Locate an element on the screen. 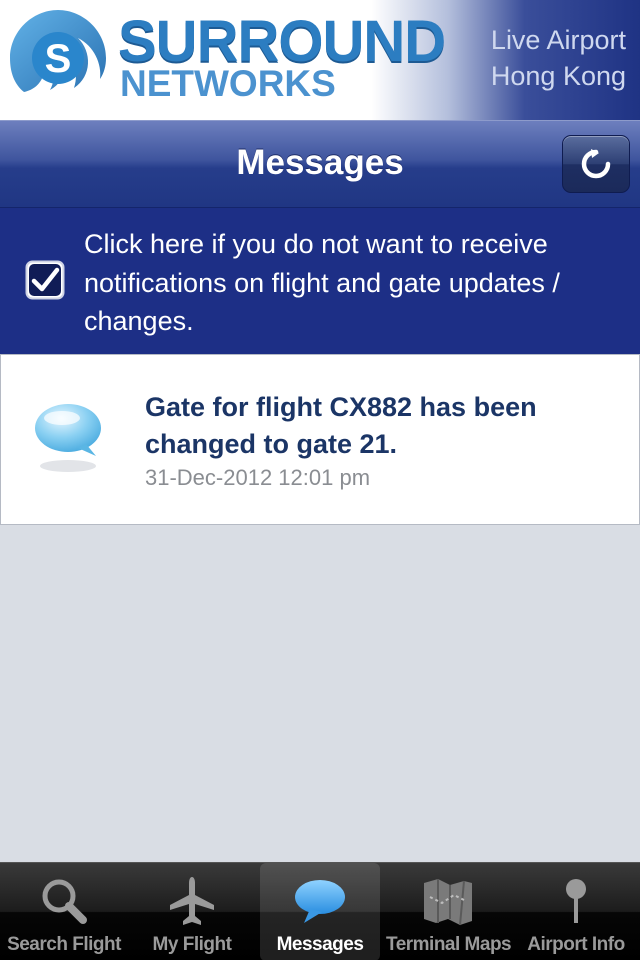  tagline-line1: Live Airport is located at coordinates (558, 40).